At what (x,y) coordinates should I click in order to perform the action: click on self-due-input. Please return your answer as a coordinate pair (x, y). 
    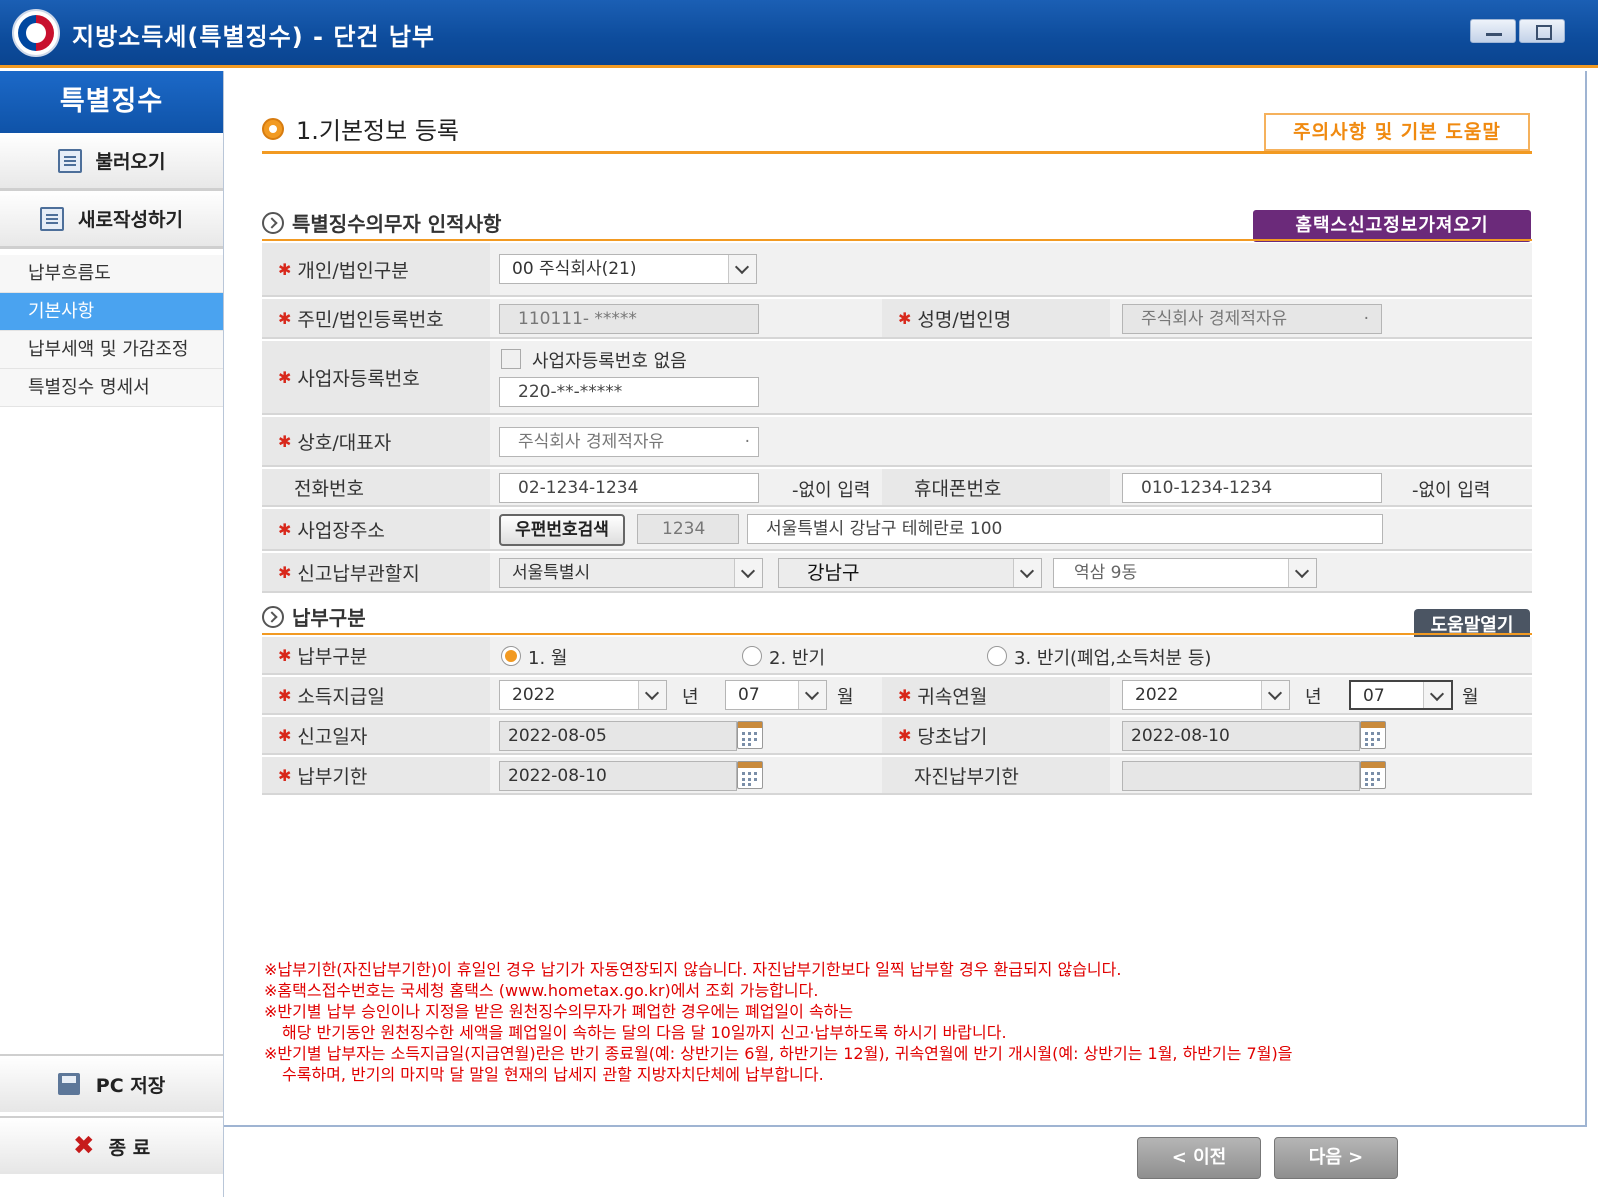
    Looking at the image, I should click on (1241, 776).